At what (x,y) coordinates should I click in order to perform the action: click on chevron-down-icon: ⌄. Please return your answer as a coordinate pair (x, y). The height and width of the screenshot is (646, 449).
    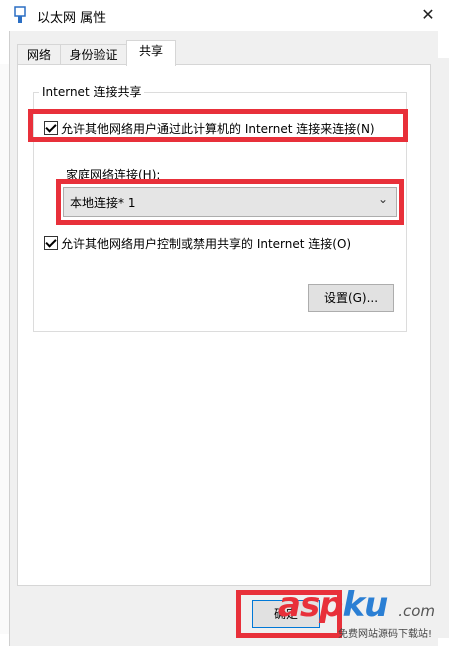
    Looking at the image, I should click on (382, 199).